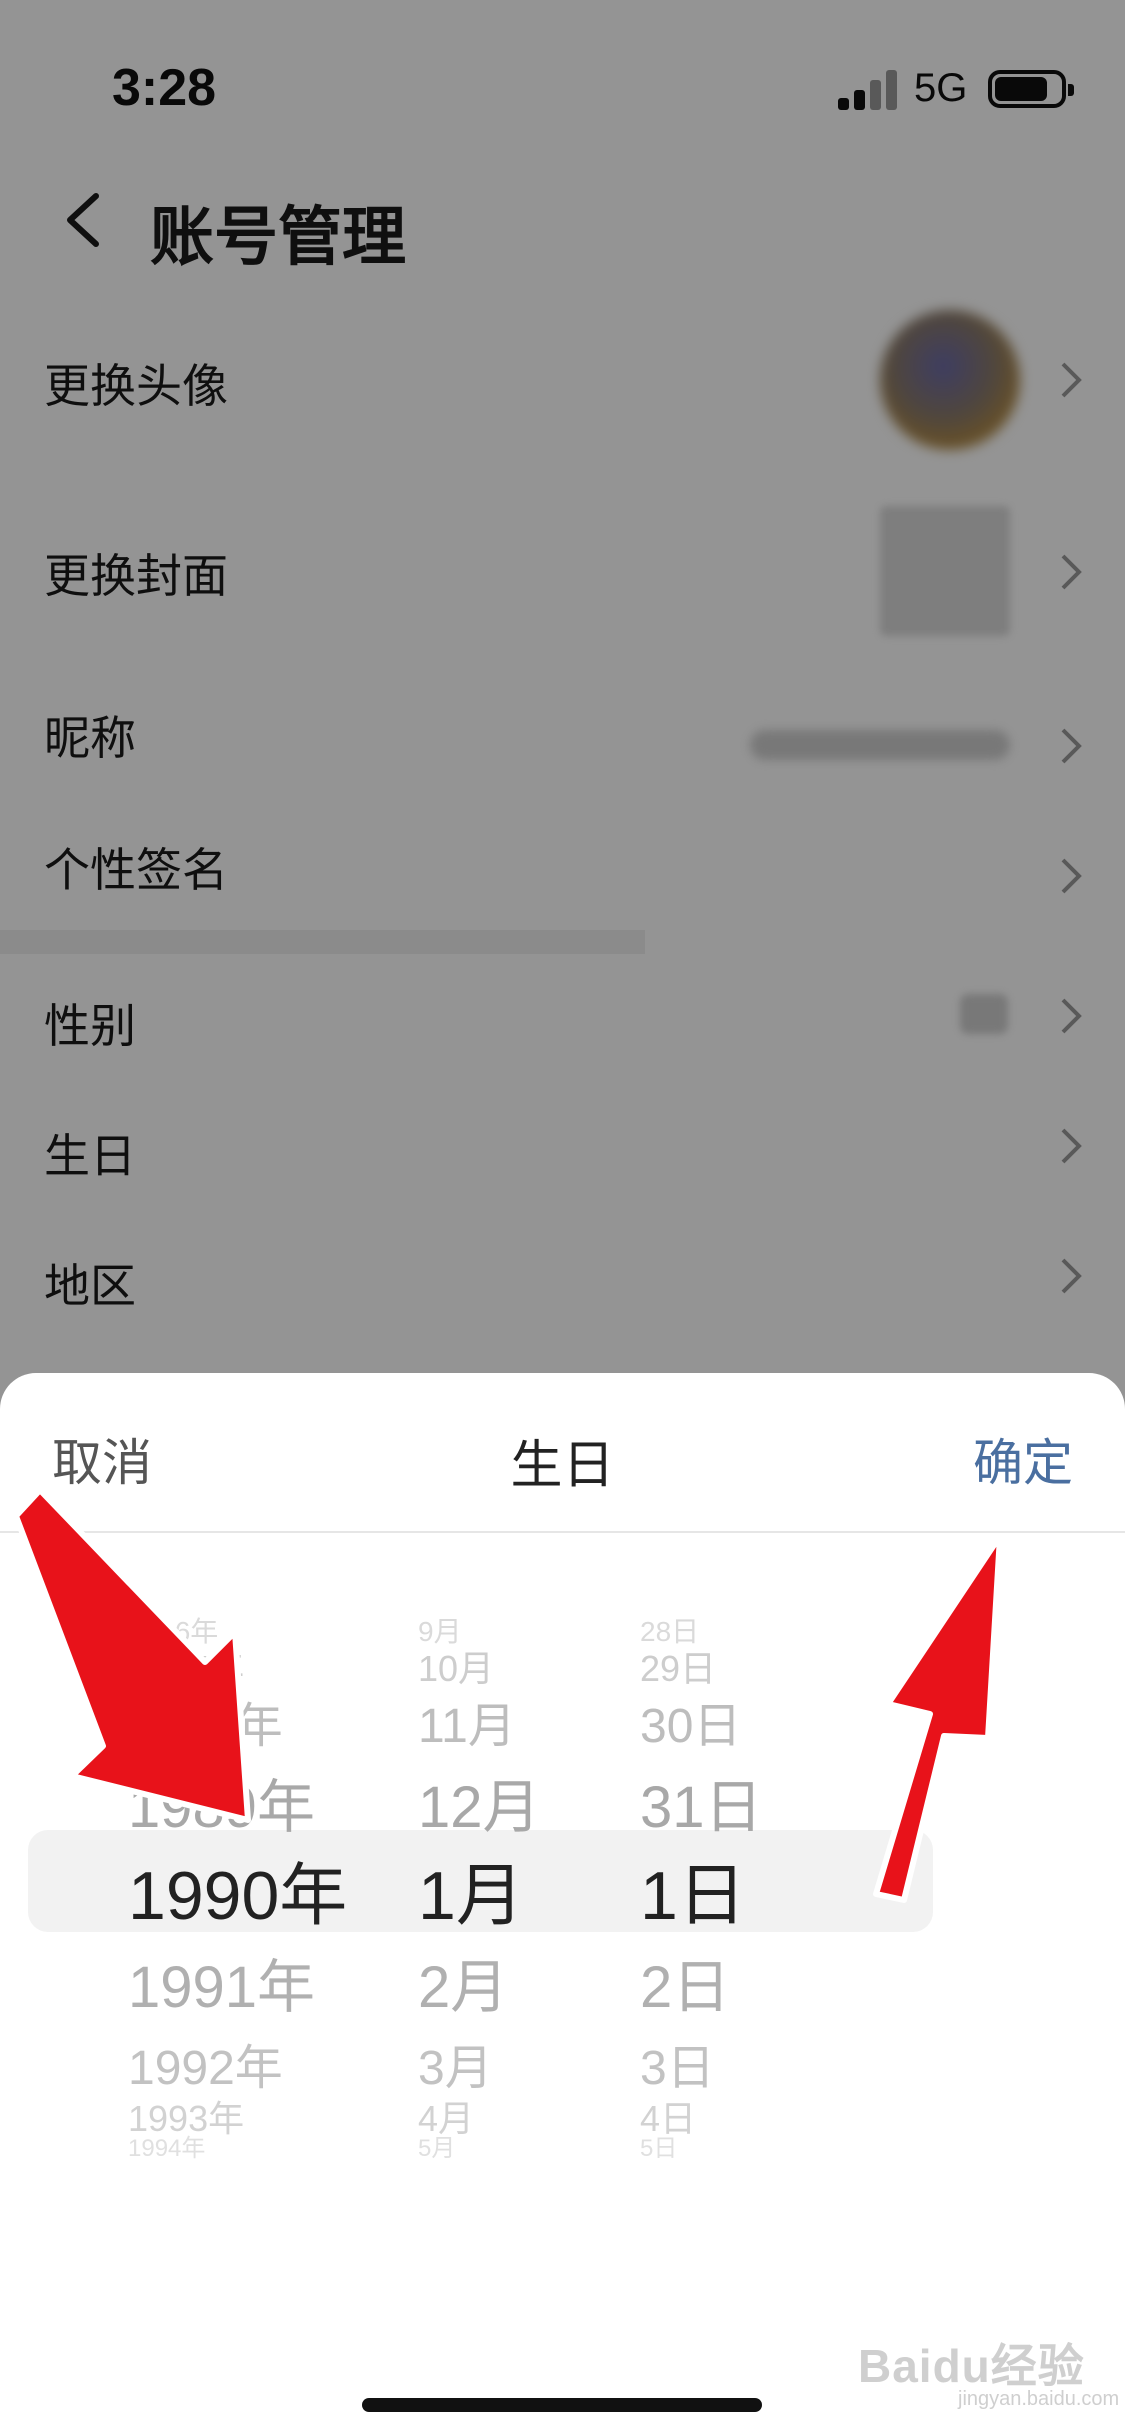 The height and width of the screenshot is (2436, 1125). Describe the element at coordinates (693, 1896) in the screenshot. I see `picker-item-day-selected: 1日` at that location.